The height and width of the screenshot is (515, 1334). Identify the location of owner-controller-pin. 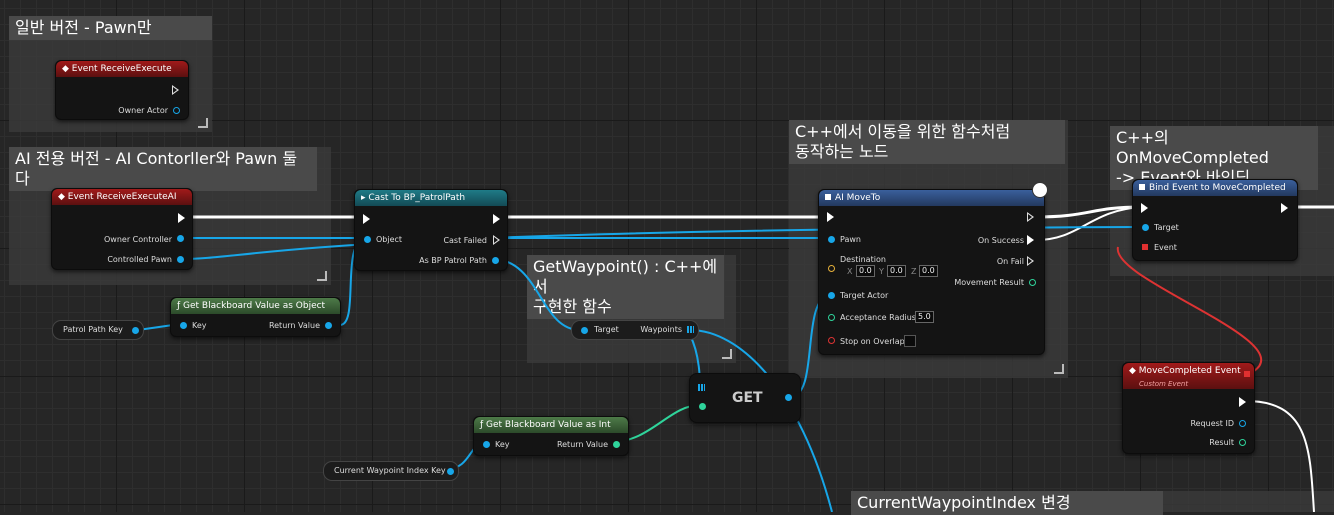
(180, 238).